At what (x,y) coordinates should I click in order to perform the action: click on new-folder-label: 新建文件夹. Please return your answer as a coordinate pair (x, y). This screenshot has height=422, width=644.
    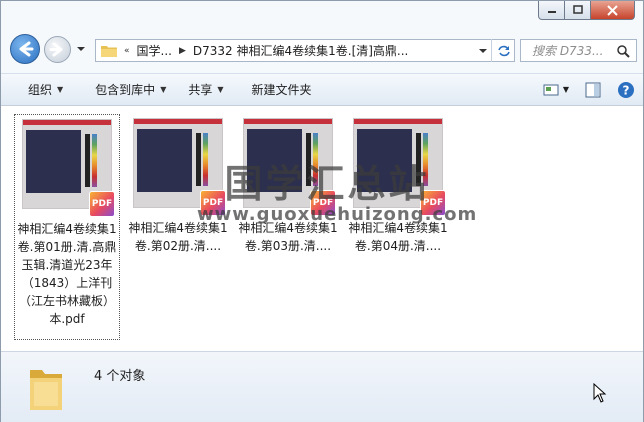
    Looking at the image, I should click on (281, 90).